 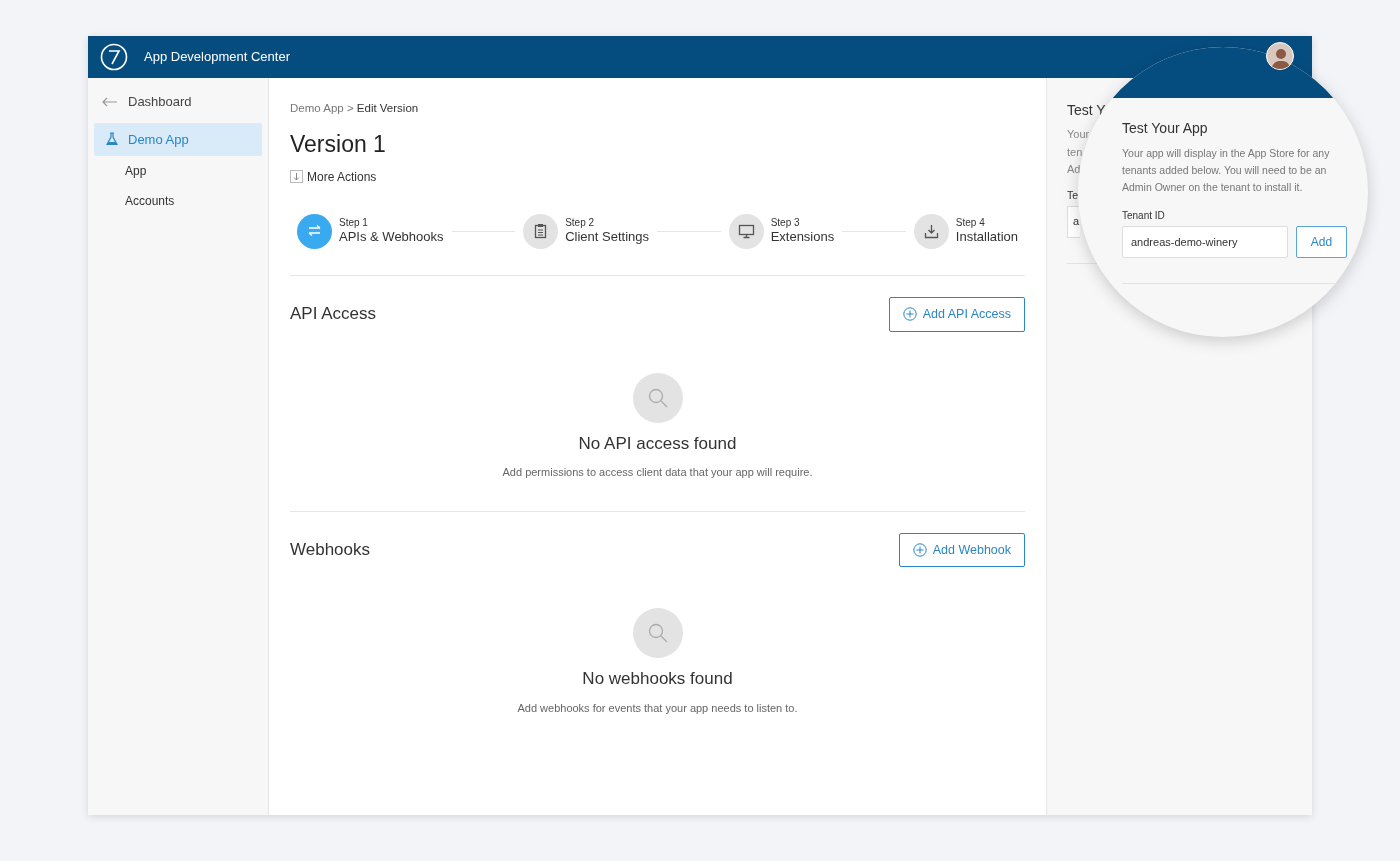 I want to click on add-button: Add API Access, so click(x=956, y=314).